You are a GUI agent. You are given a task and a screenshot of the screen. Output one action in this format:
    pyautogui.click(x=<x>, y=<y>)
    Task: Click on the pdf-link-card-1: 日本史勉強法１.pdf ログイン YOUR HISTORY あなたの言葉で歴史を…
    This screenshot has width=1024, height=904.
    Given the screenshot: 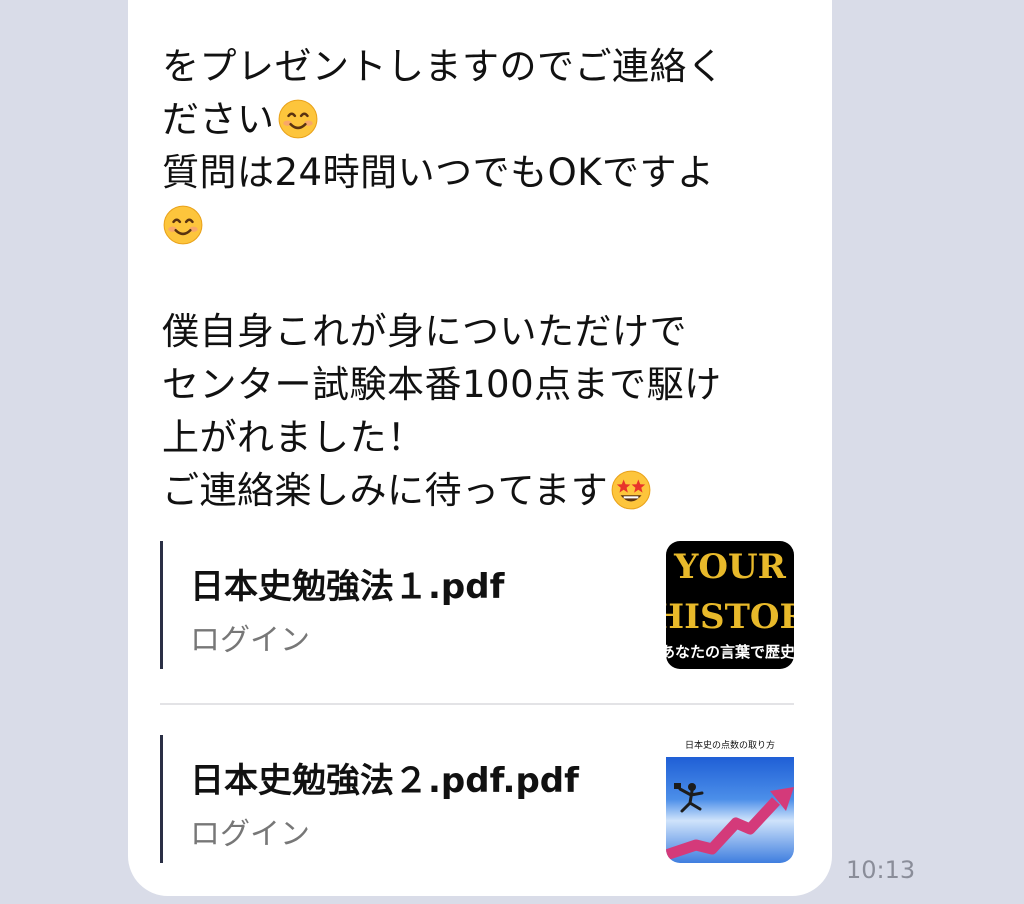 What is the action you would take?
    pyautogui.click(x=480, y=605)
    